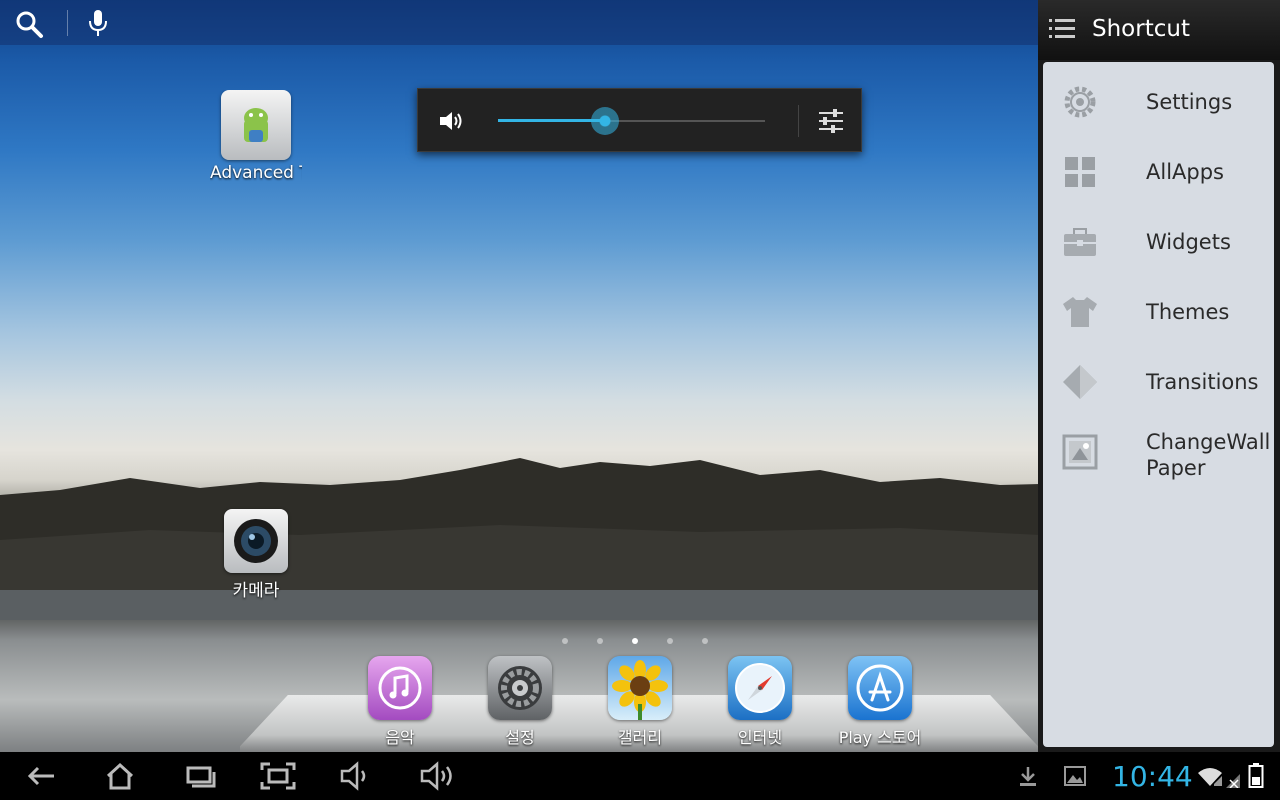  Describe the element at coordinates (29, 24) in the screenshot. I see `search-icon` at that location.